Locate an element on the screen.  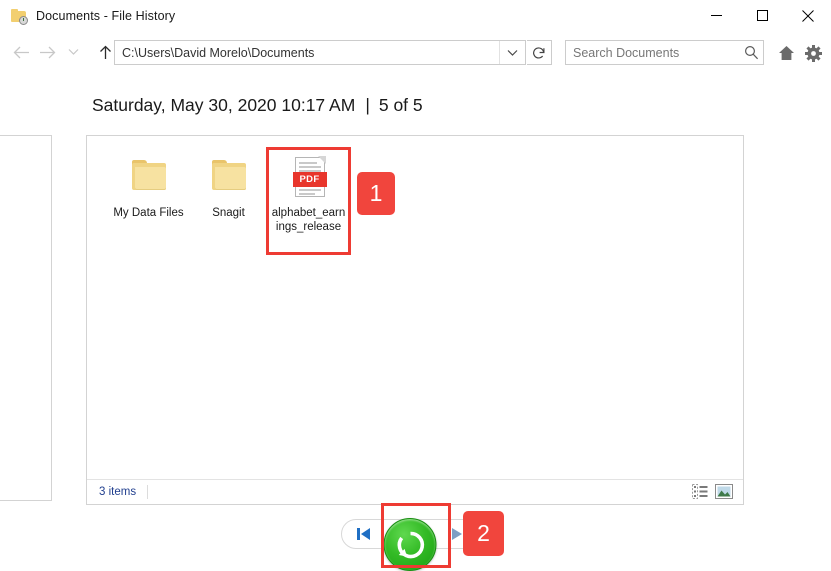
list-item: Snagit is located at coordinates (228, 201).